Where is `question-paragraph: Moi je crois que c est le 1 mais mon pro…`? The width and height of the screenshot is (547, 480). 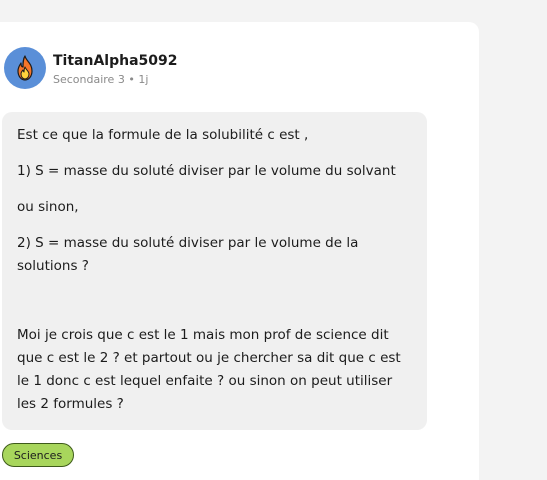
question-paragraph: Moi je crois que c est le 1 mais mon pro… is located at coordinates (209, 369).